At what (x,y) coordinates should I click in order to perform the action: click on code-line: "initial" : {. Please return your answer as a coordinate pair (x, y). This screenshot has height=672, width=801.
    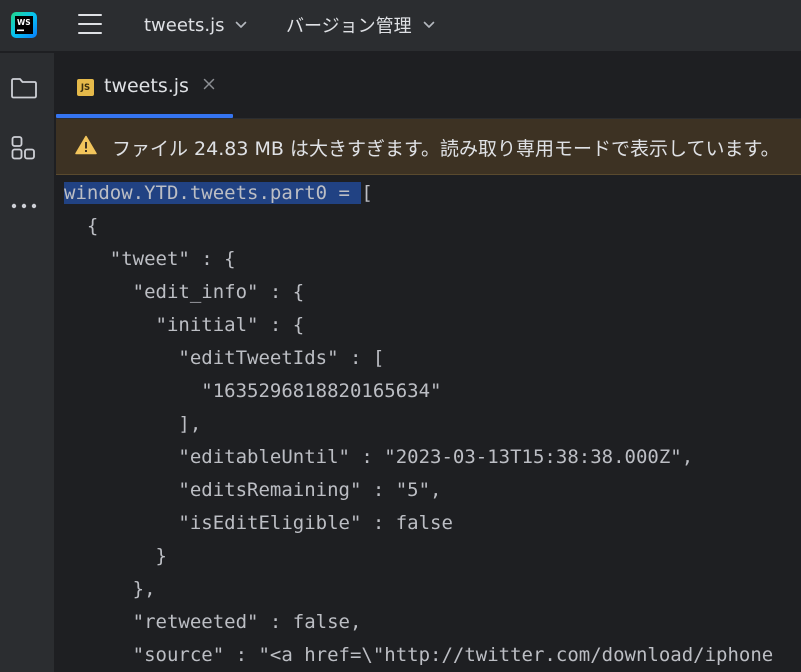
    Looking at the image, I should click on (184, 325).